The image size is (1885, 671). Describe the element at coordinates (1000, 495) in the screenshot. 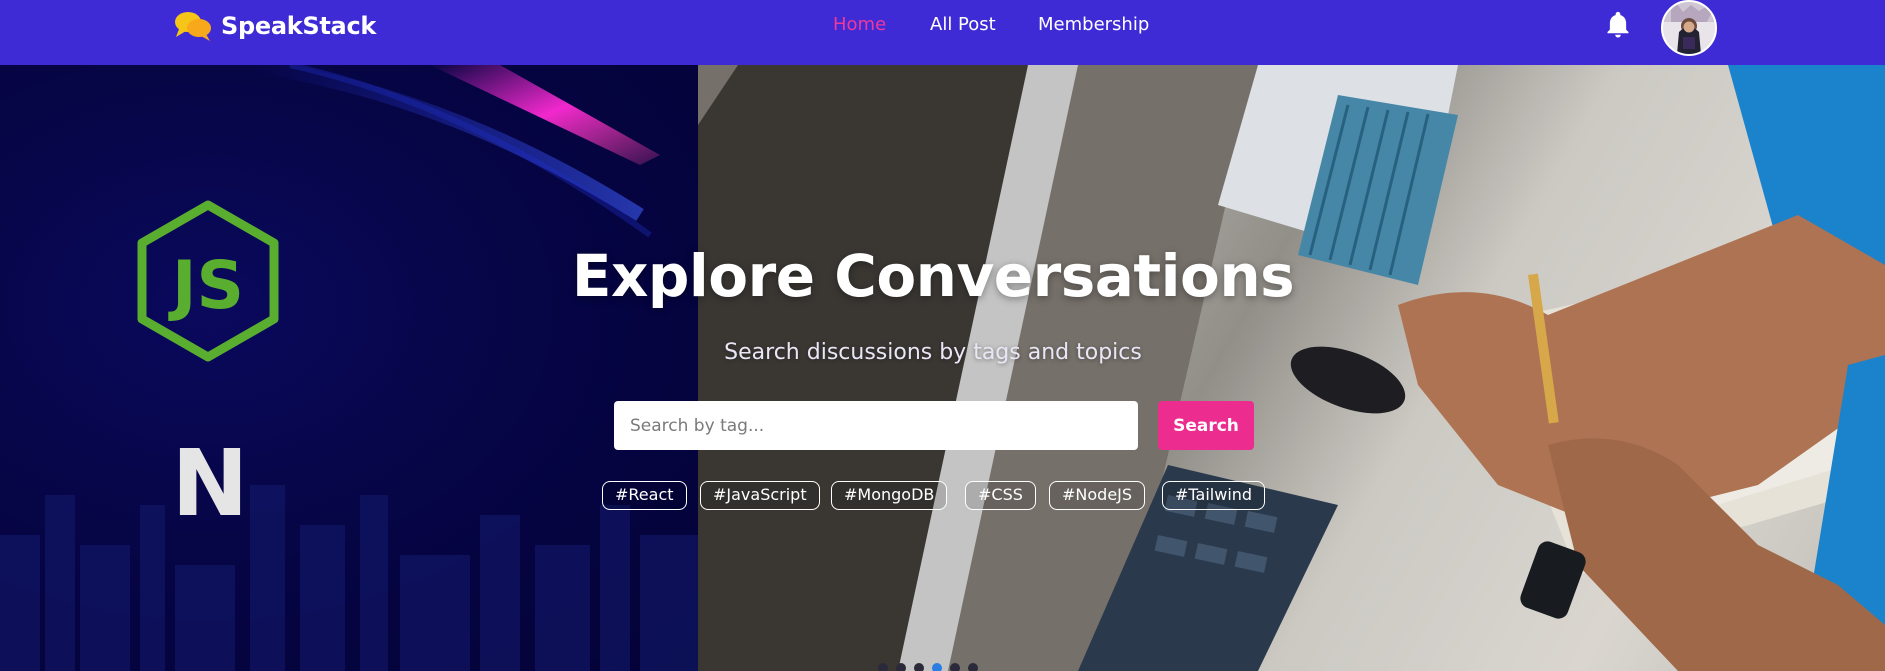

I see `tag-css: #CSS` at that location.